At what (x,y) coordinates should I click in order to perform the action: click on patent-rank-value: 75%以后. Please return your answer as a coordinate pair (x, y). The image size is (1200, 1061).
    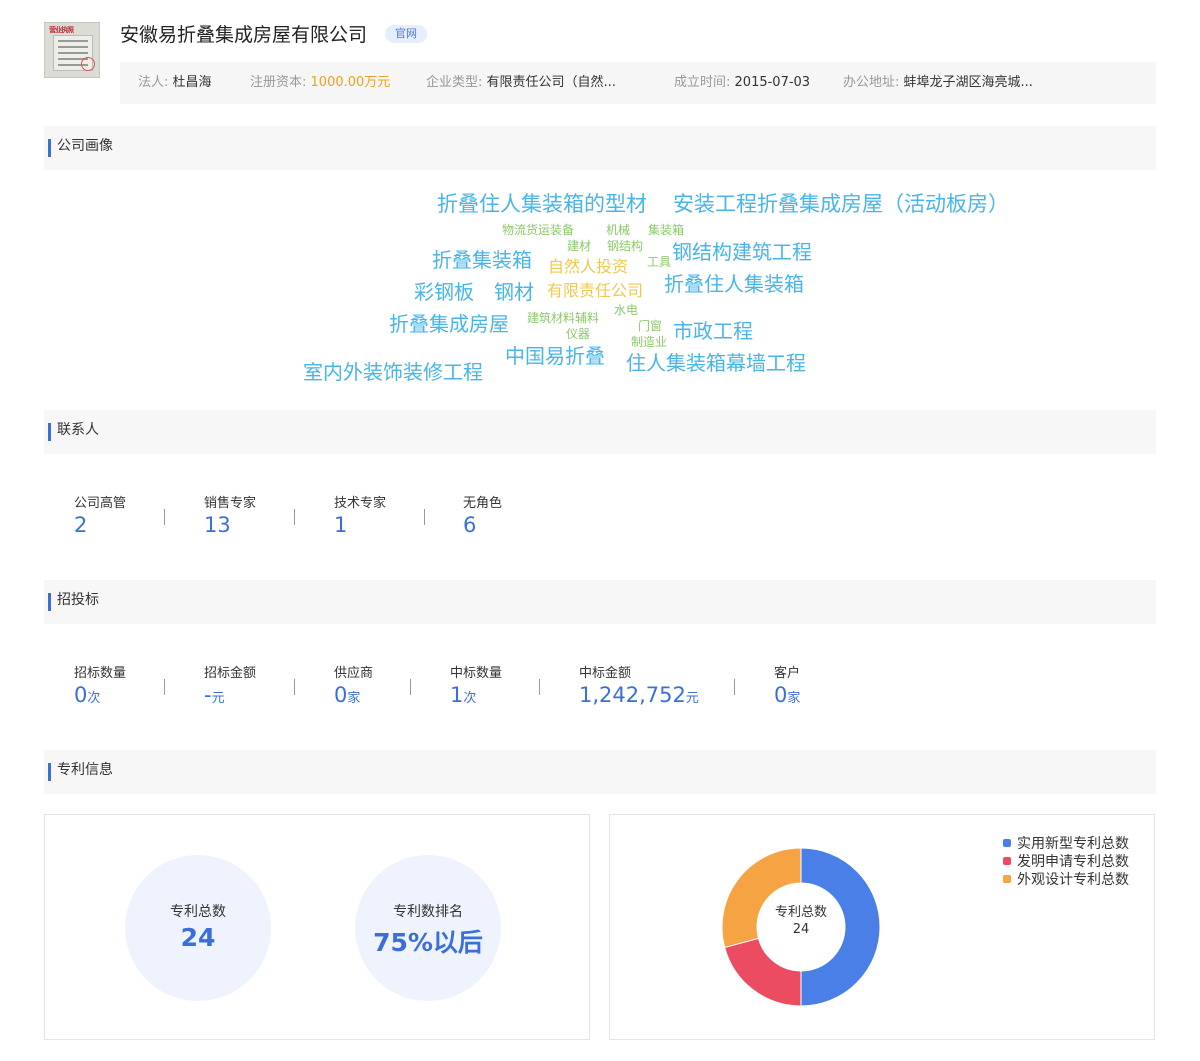
    Looking at the image, I should click on (428, 942).